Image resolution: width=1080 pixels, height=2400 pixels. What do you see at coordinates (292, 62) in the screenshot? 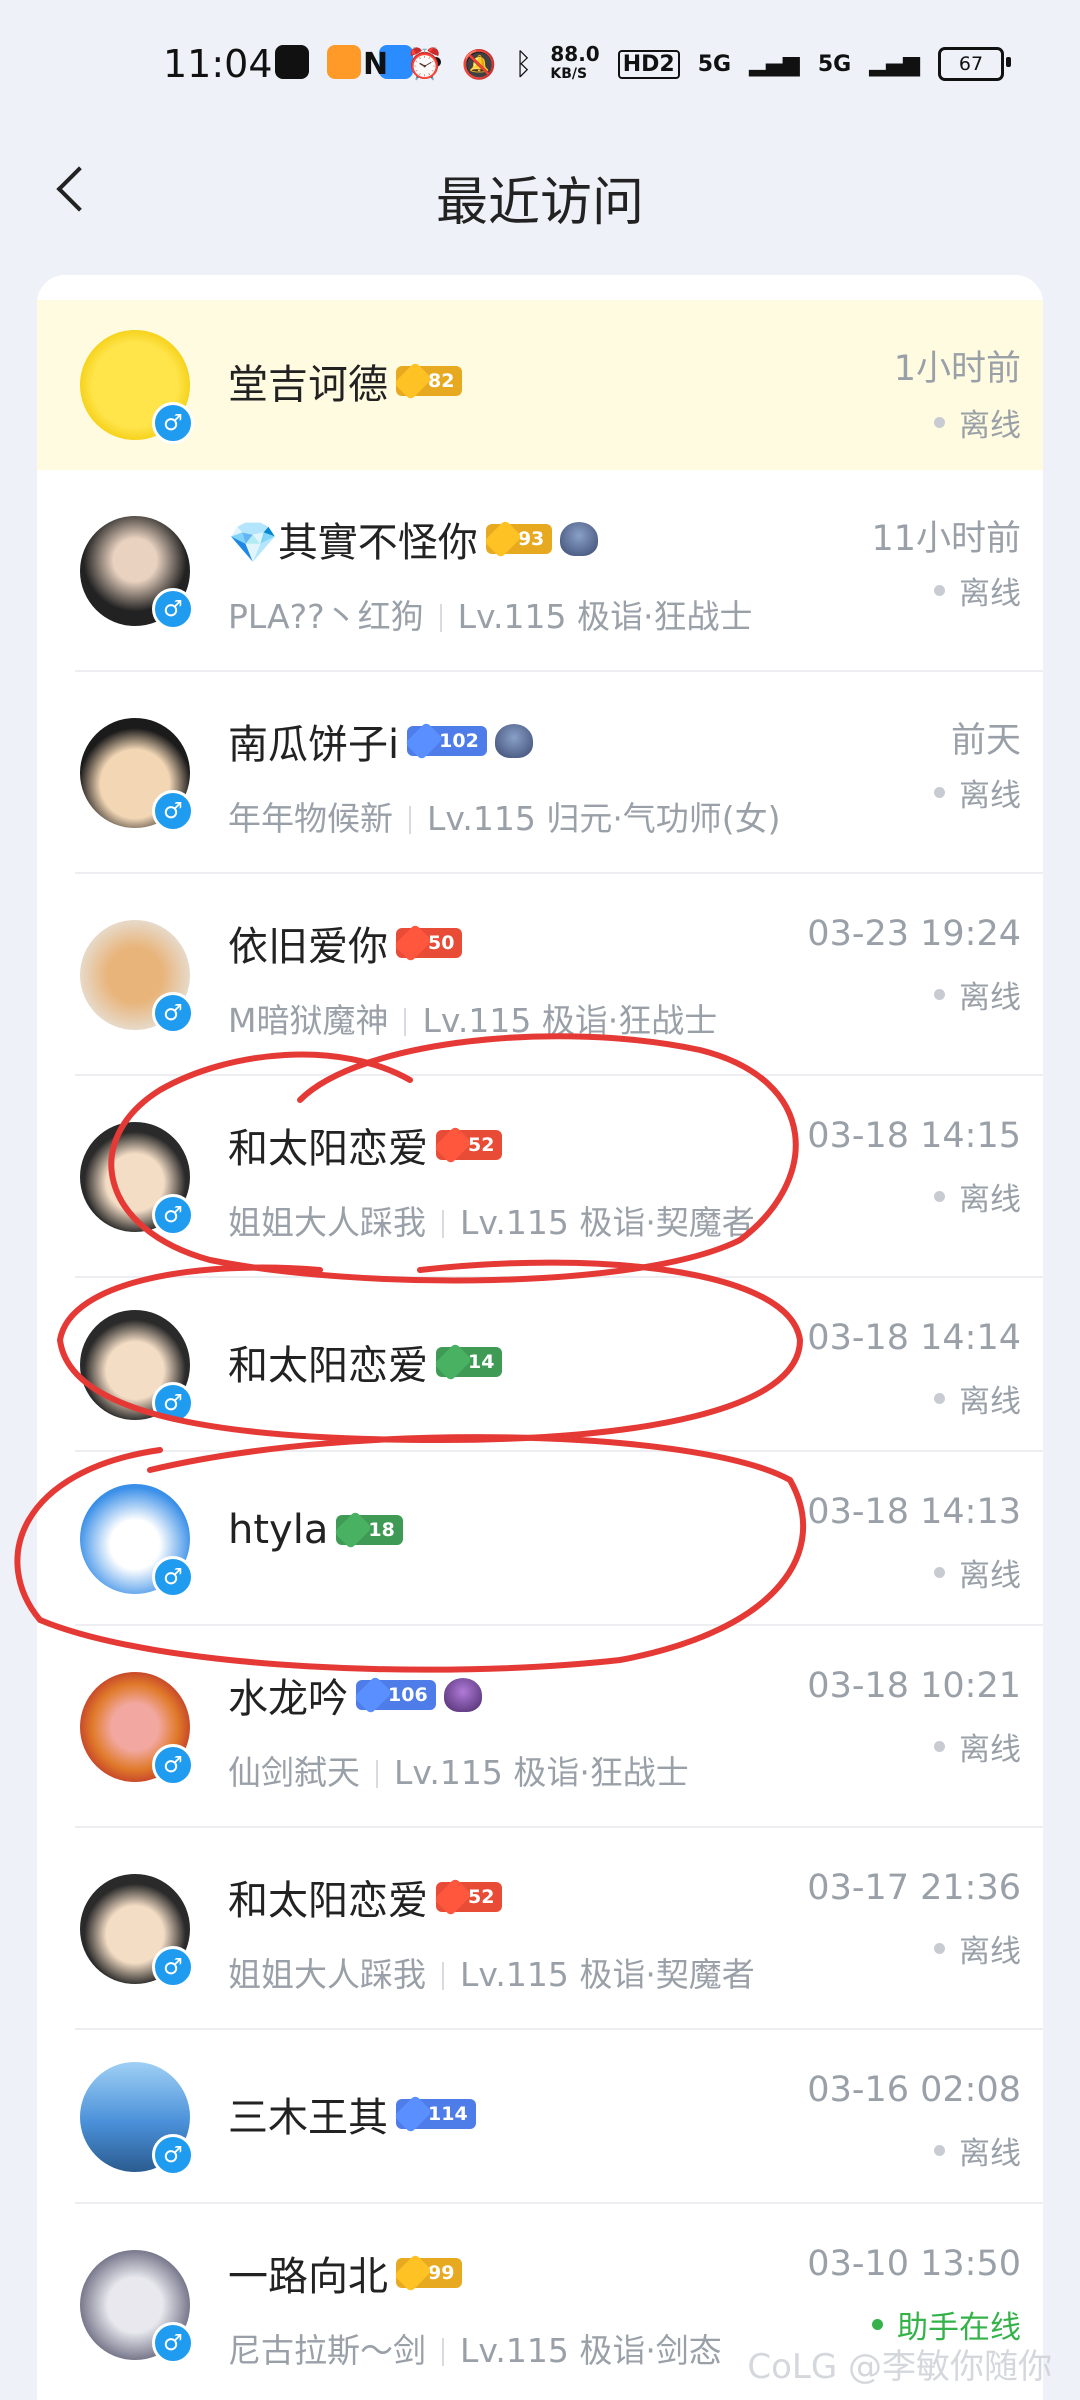
I see `tiktok-icon` at bounding box center [292, 62].